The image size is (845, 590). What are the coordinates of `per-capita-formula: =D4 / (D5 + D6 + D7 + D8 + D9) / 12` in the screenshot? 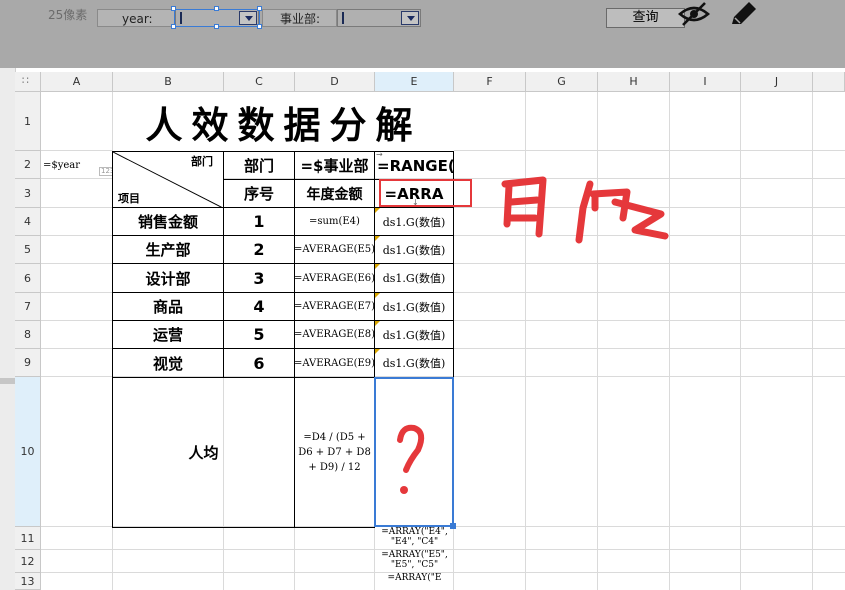 It's located at (334, 452).